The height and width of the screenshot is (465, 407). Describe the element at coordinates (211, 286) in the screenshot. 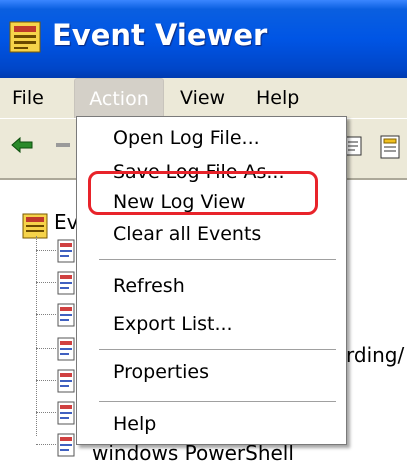

I see `menu-item-refresh: Refresh` at that location.